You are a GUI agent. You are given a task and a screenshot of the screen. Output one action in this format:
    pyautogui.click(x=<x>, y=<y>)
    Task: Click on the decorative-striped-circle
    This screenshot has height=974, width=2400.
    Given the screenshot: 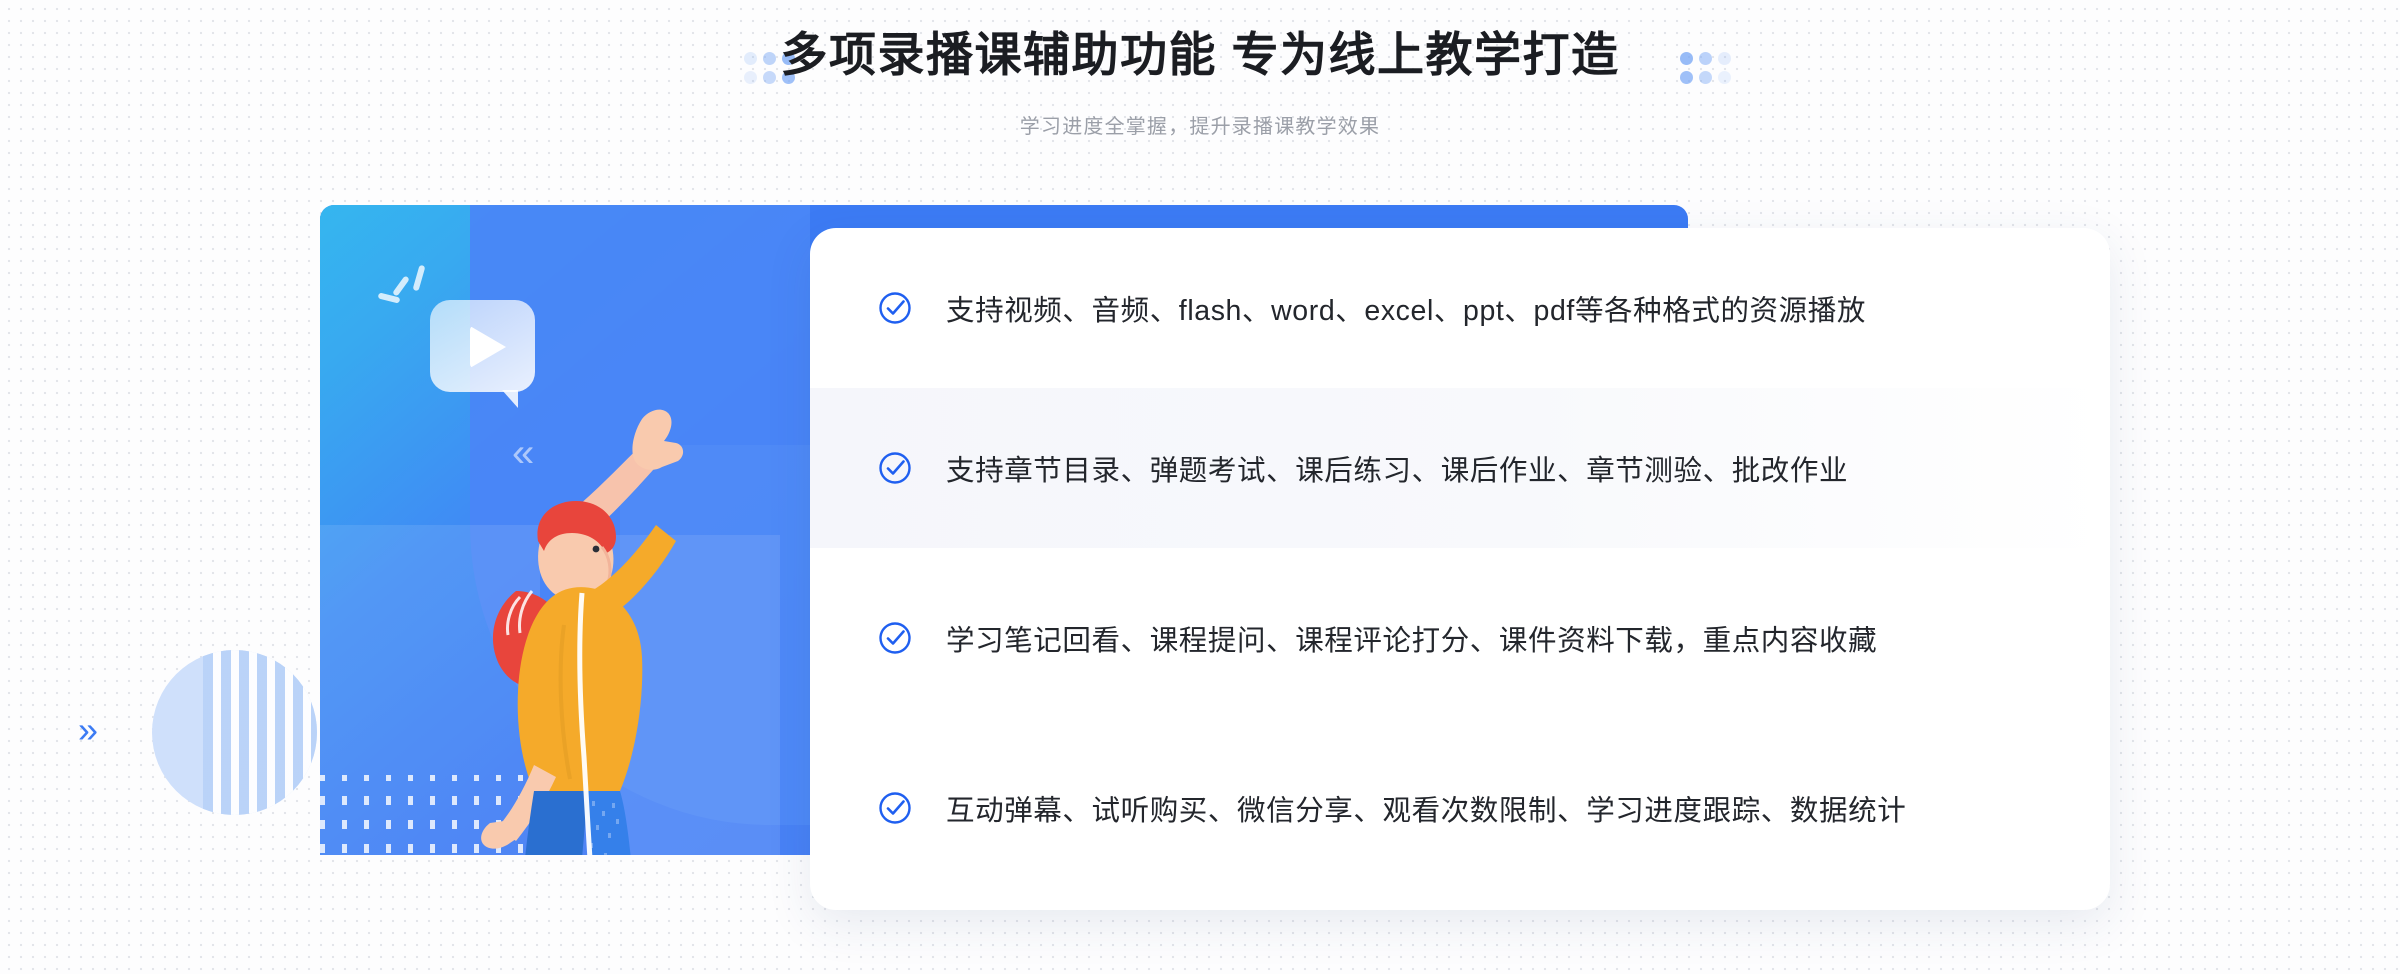 What is the action you would take?
    pyautogui.click(x=234, y=732)
    